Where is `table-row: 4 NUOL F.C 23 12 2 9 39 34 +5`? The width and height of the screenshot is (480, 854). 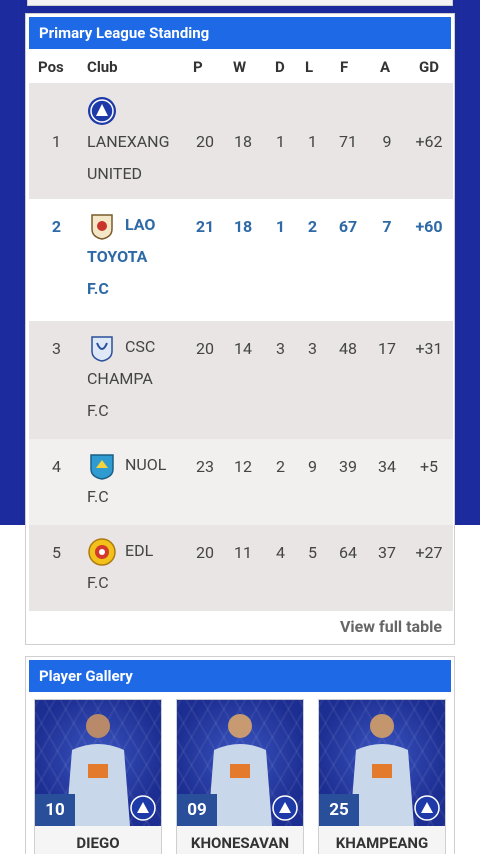 table-row: 4 NUOL F.C 23 12 2 9 39 34 +5 is located at coordinates (241, 482).